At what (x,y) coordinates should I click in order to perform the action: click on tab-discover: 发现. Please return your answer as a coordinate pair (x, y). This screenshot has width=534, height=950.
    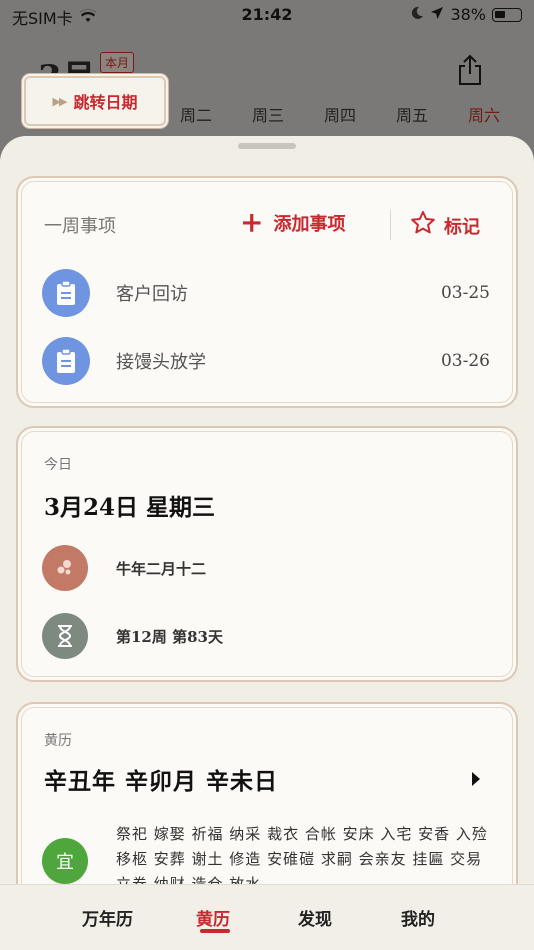
    Looking at the image, I should click on (315, 917).